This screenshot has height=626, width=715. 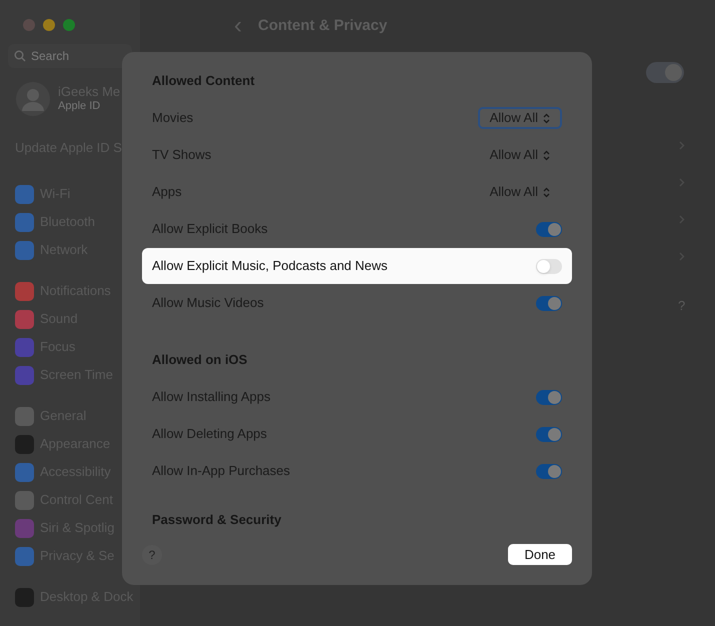 What do you see at coordinates (199, 360) in the screenshot?
I see `section-heading: Allowed on iOS` at bounding box center [199, 360].